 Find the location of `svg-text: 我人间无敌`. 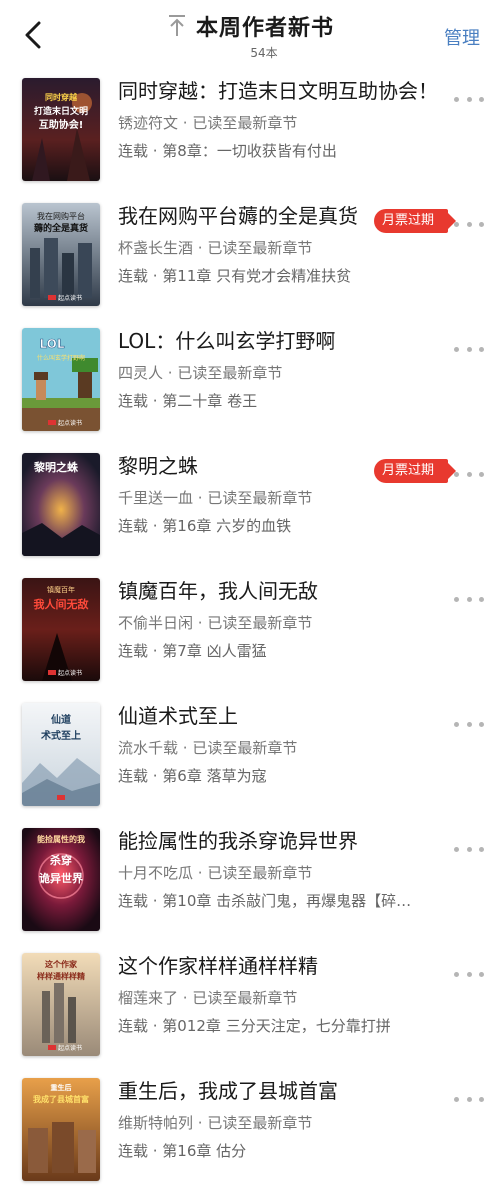

svg-text: 我人间无敌 is located at coordinates (61, 604).